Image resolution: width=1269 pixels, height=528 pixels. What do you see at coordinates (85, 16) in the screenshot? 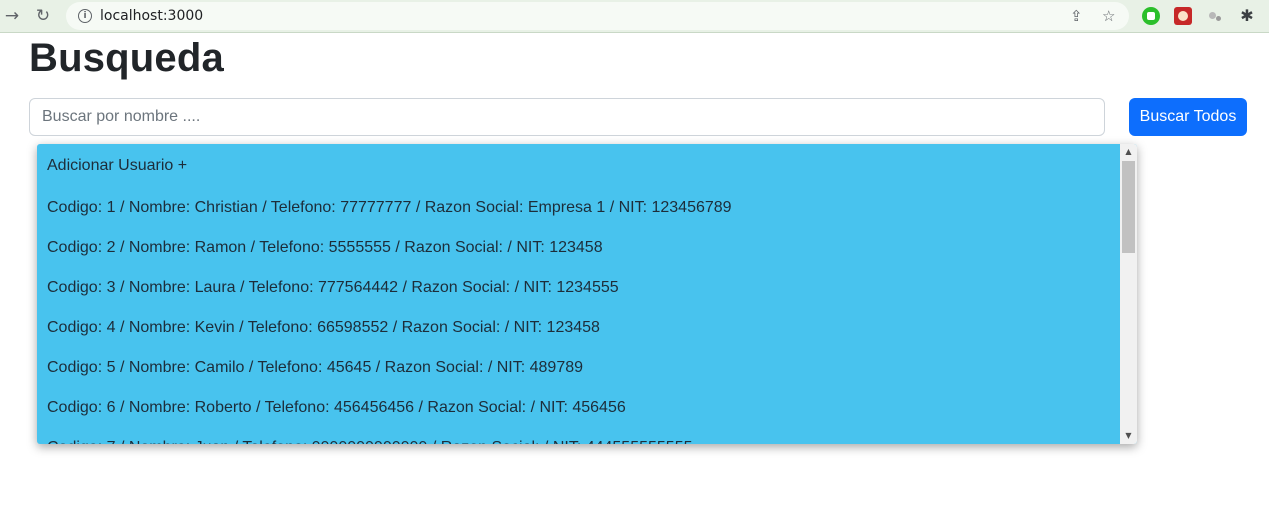
I see `info-icon: i` at bounding box center [85, 16].